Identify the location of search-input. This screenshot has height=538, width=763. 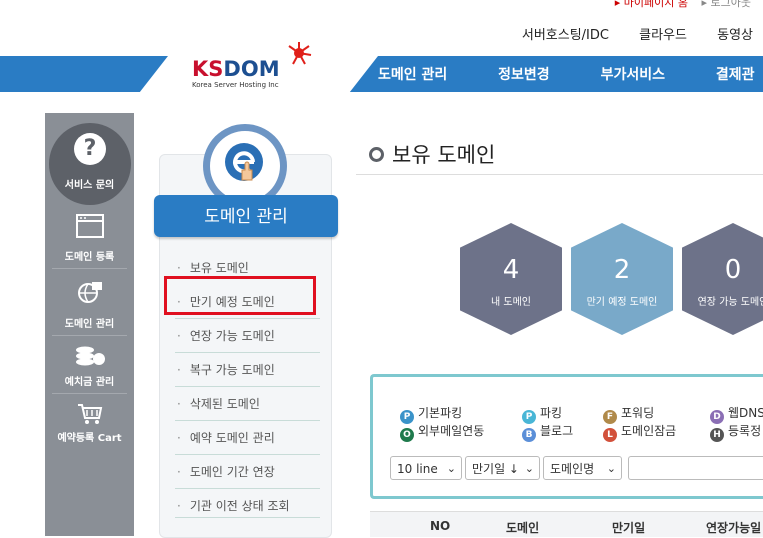
(695, 468).